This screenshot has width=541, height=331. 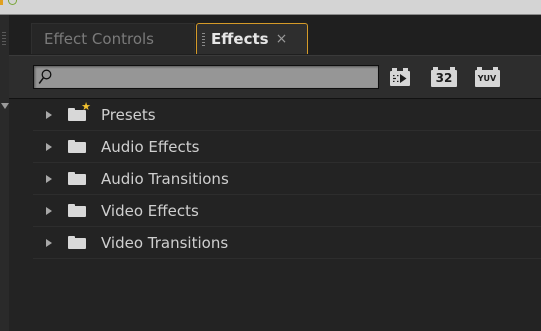 I want to click on tree-item-label: Presets, so click(x=128, y=114).